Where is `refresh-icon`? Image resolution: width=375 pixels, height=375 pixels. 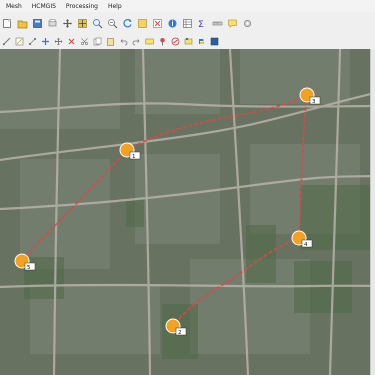
refresh-icon is located at coordinates (127, 23).